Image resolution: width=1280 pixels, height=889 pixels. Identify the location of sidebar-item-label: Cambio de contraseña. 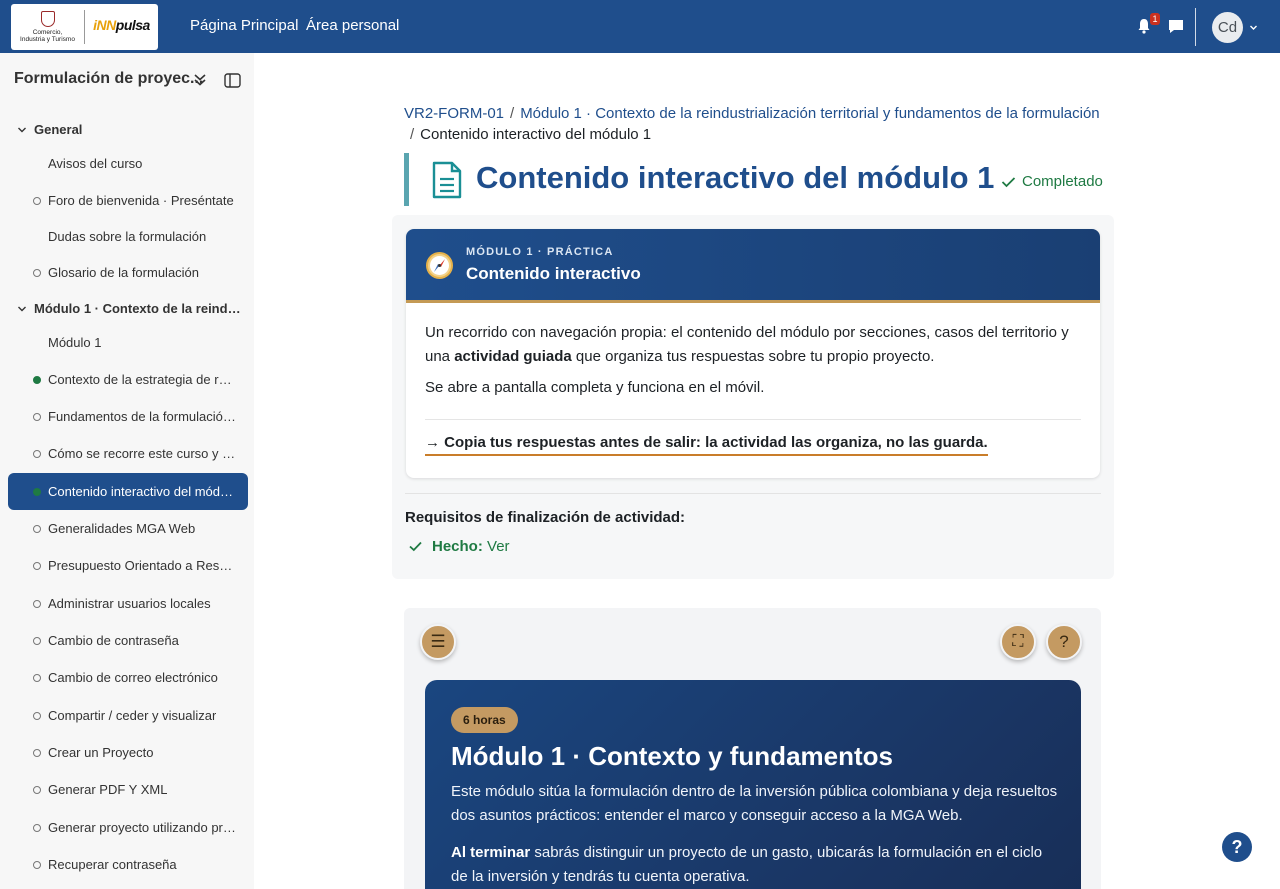
(113, 640).